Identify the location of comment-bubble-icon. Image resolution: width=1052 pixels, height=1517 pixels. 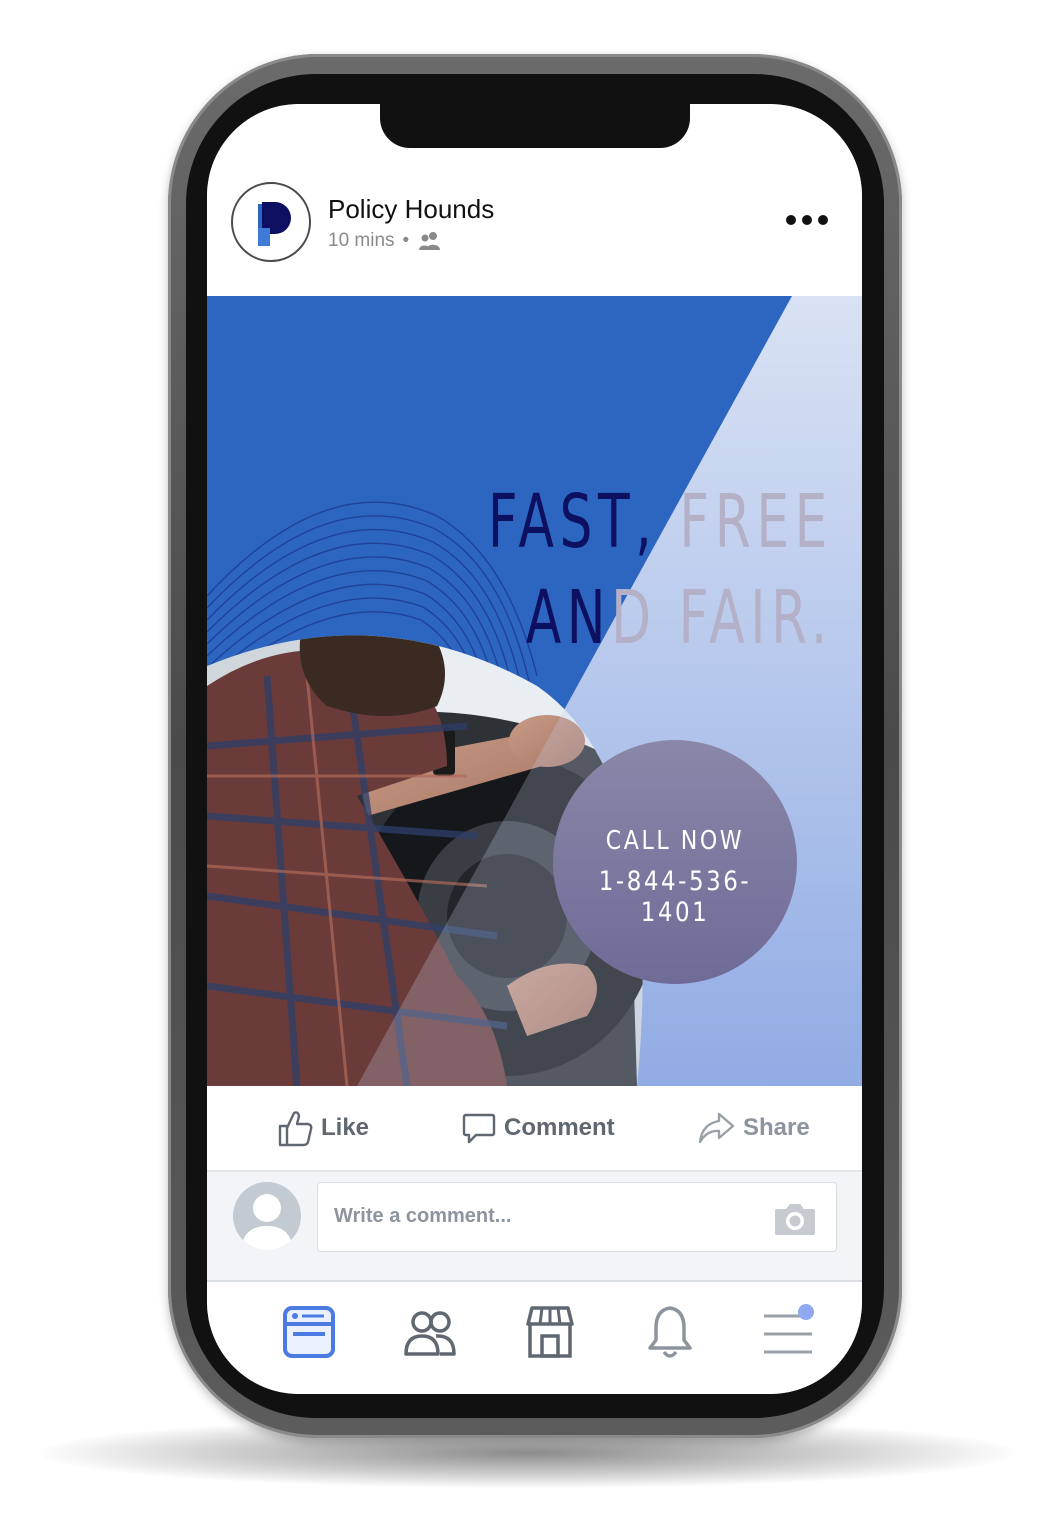
(479, 1128).